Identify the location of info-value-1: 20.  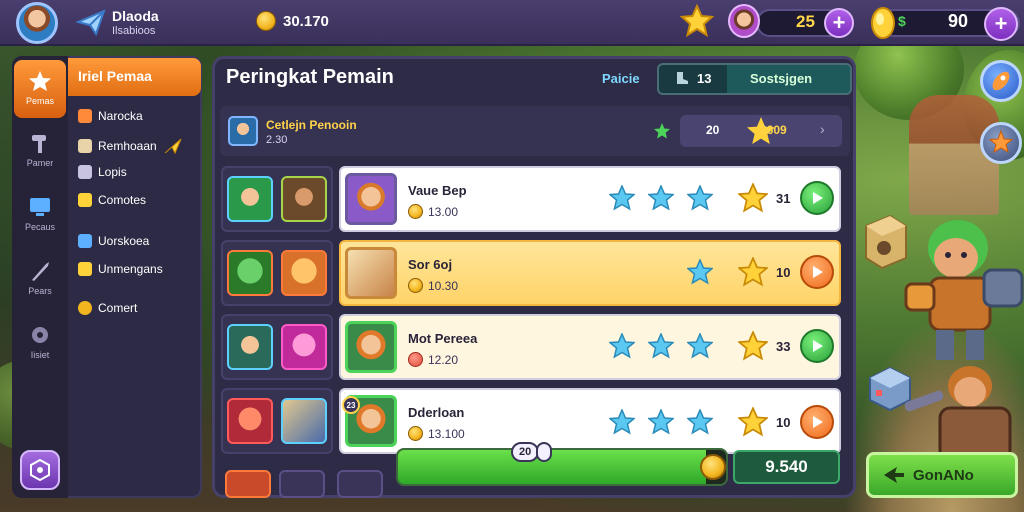
(713, 130).